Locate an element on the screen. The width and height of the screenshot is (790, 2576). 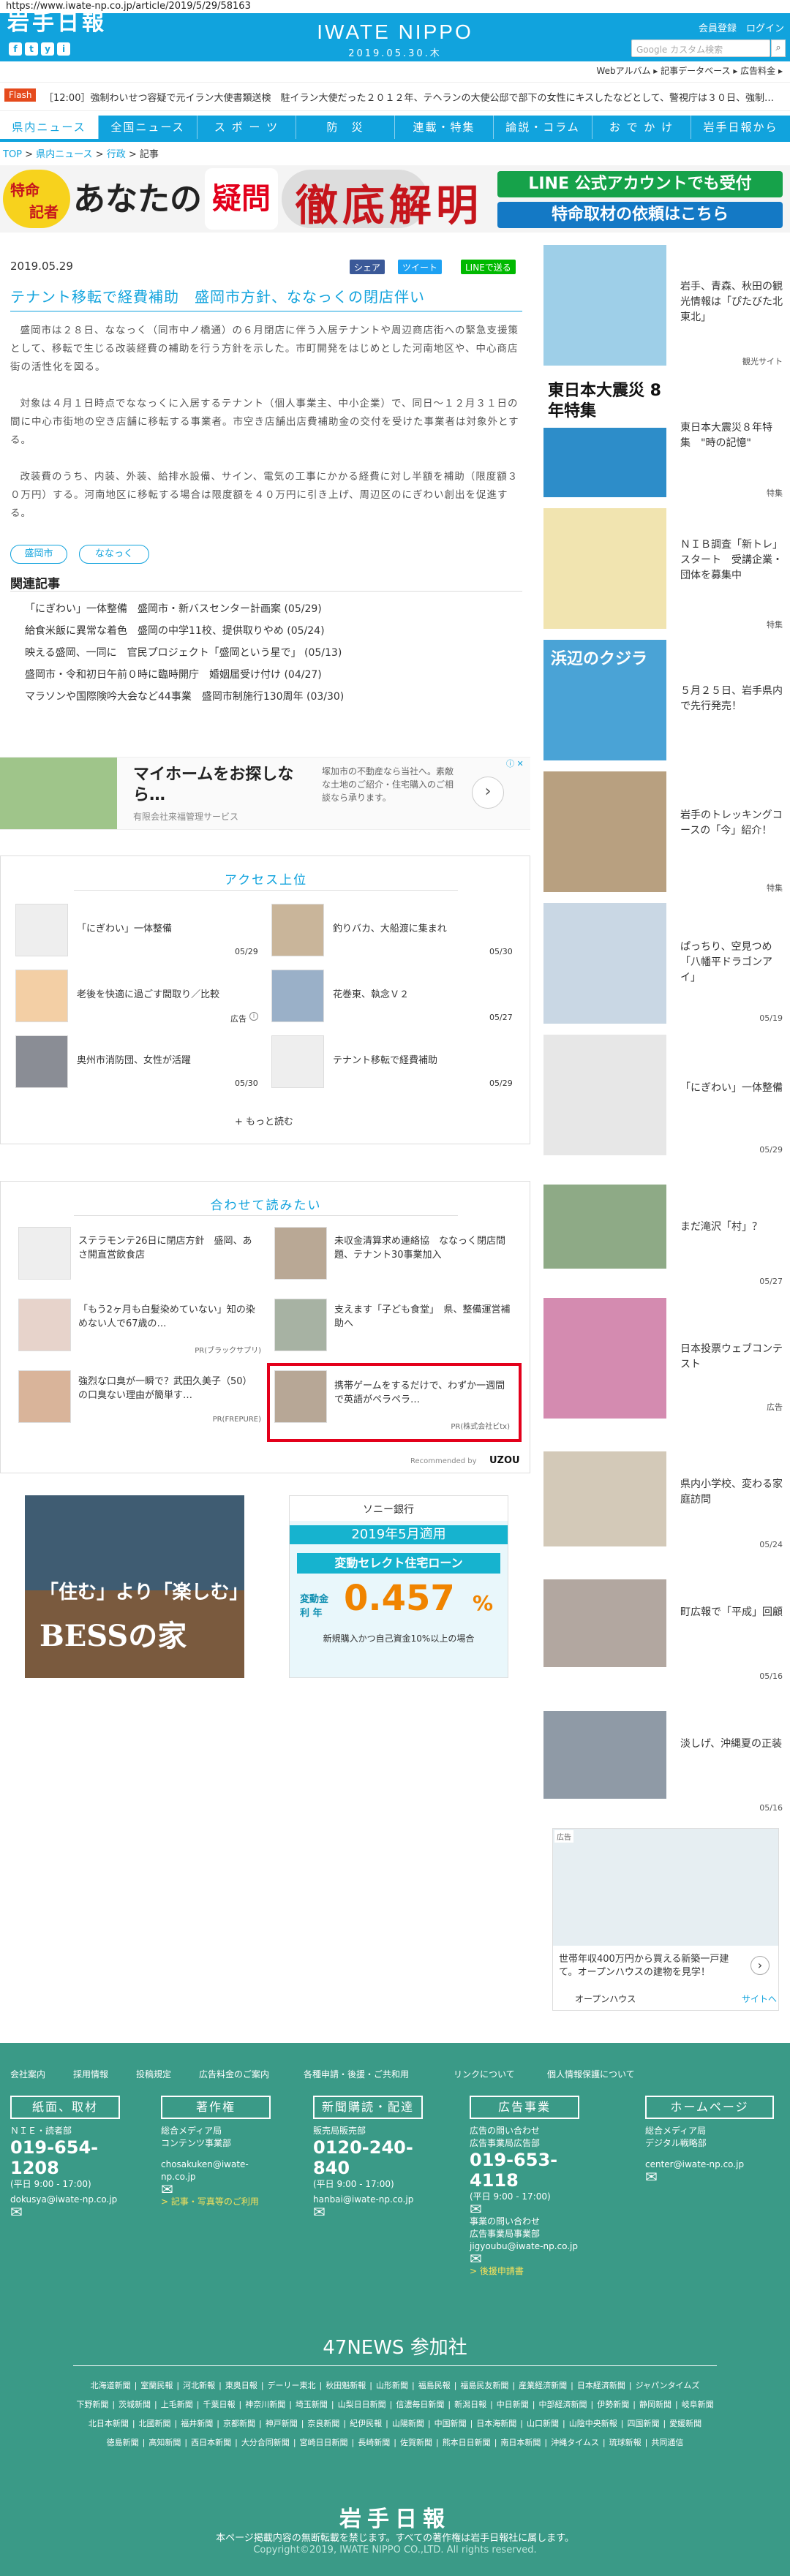
ranking-item: 釣りバカ、大船渡に集まれ is located at coordinates (390, 927).